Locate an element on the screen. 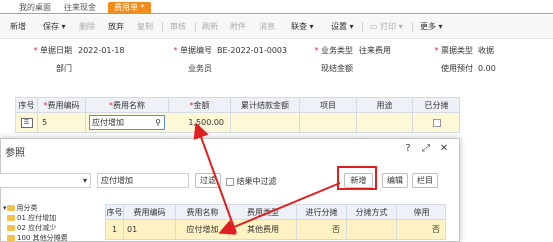  arrow-to-grid-amount is located at coordinates (215, 178).